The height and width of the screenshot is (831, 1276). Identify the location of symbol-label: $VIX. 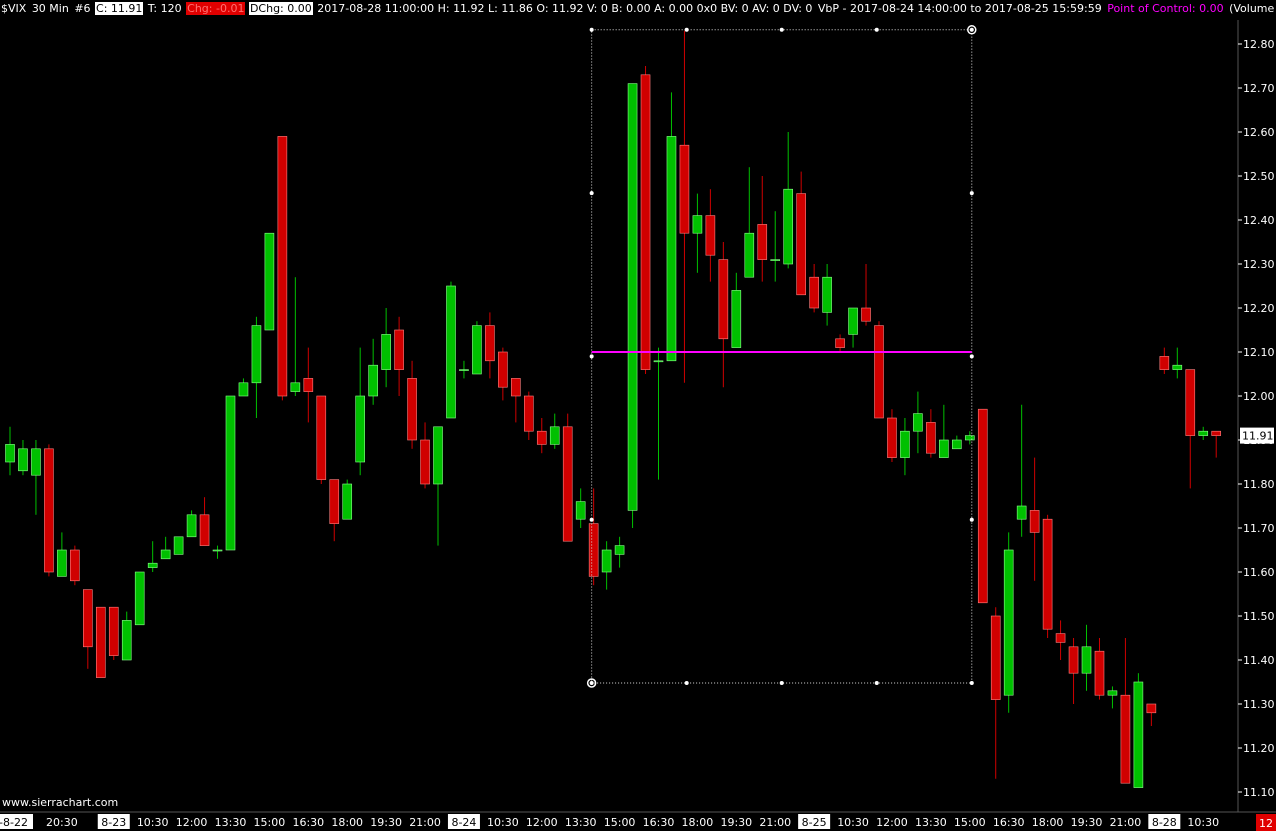
(14, 8).